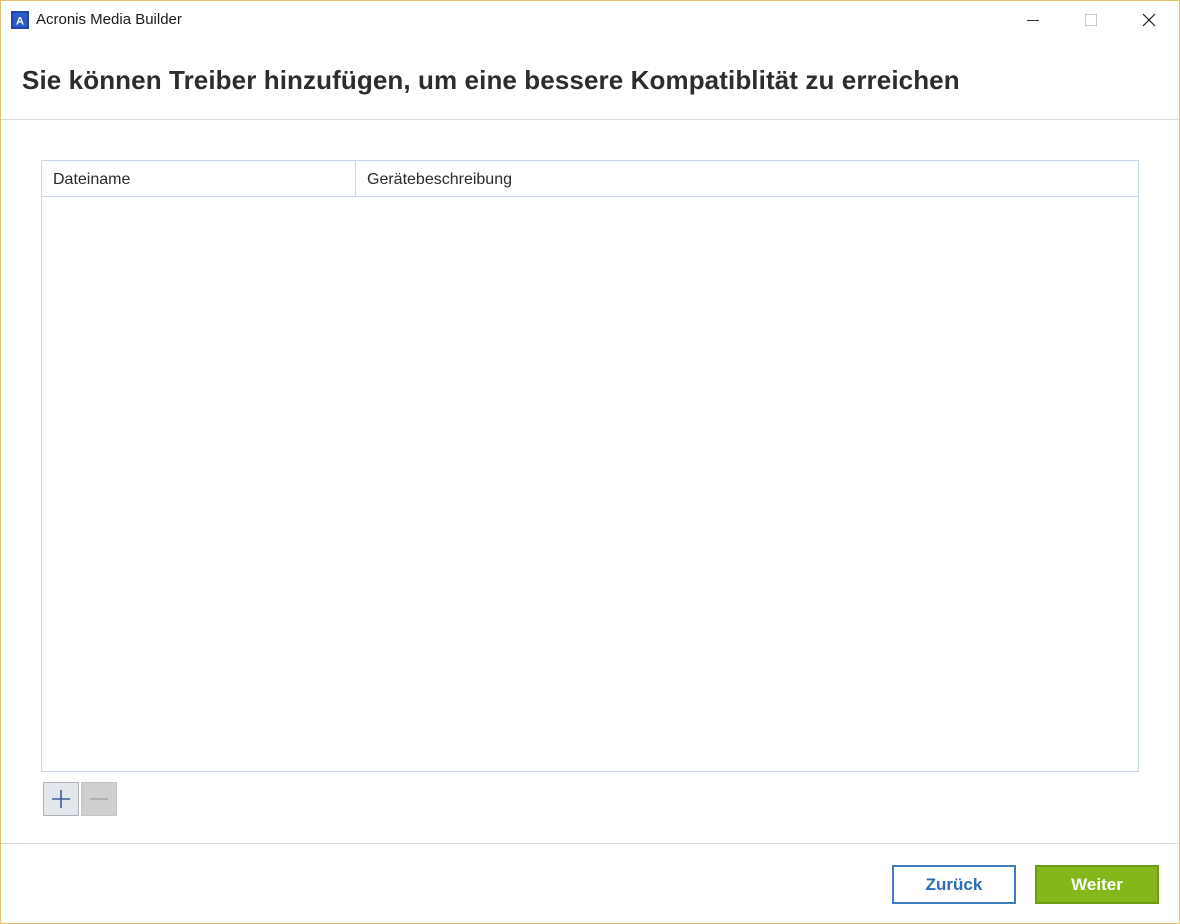 This screenshot has height=924, width=1180. Describe the element at coordinates (1097, 884) in the screenshot. I see `next-button: Weiter` at that location.